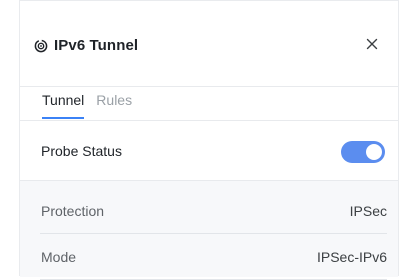 This screenshot has height=280, width=419. I want to click on panel-title: IPv6 Tunnel, so click(96, 45).